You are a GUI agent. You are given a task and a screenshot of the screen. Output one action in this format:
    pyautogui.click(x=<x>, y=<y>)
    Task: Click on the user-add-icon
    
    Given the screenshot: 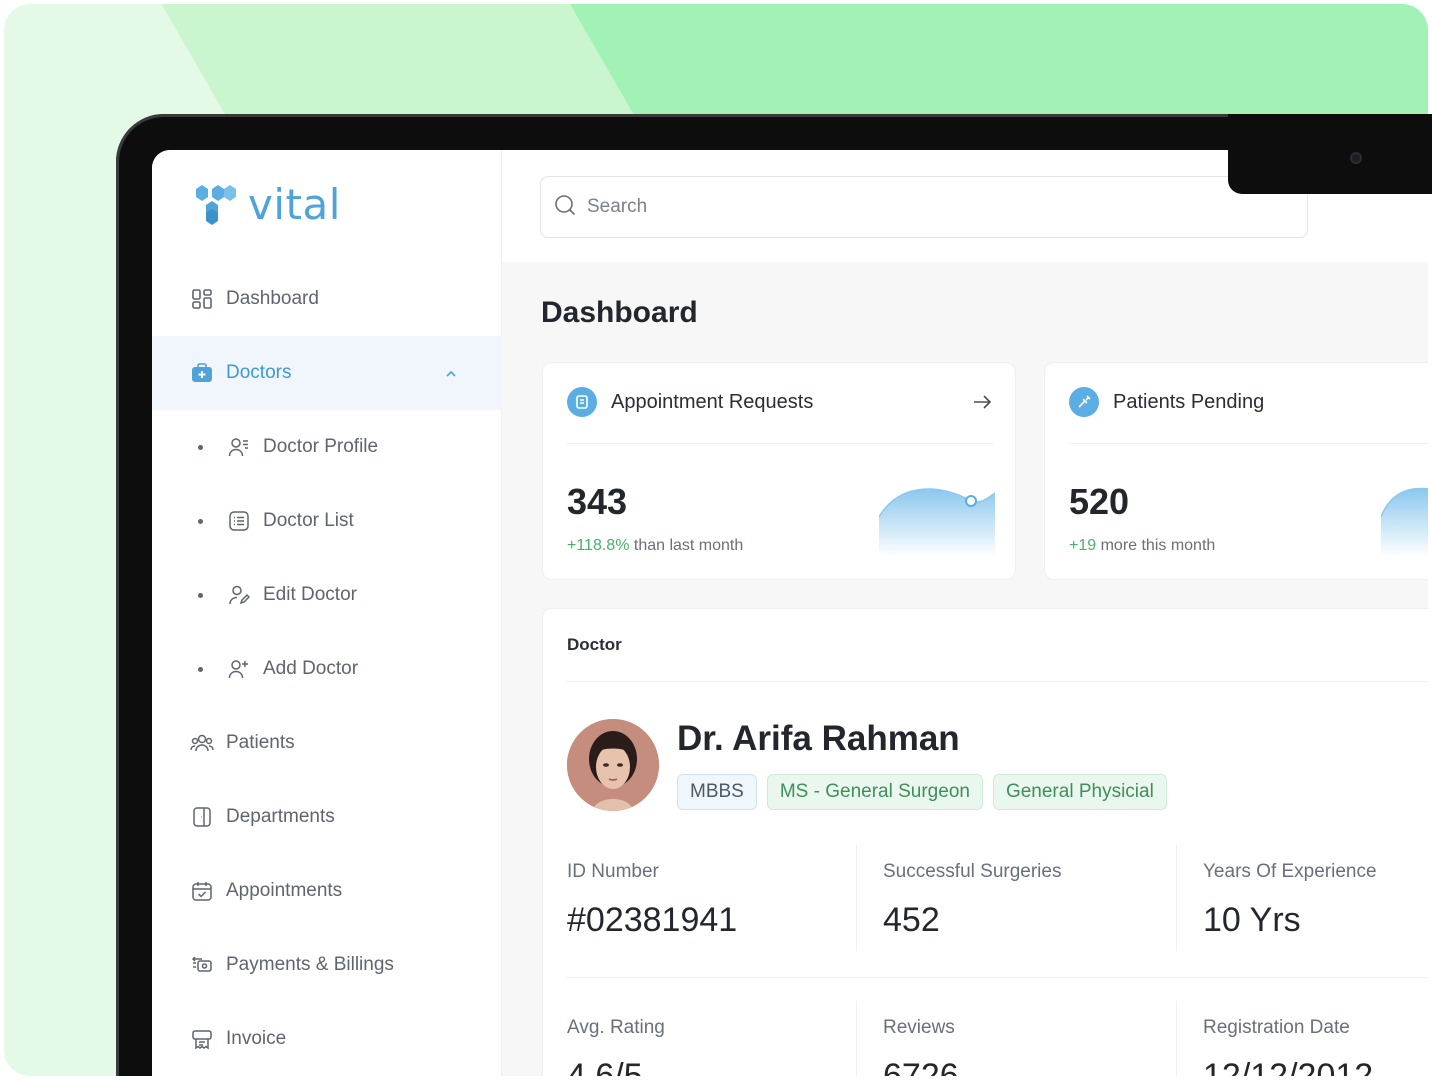 What is the action you would take?
    pyautogui.click(x=239, y=669)
    